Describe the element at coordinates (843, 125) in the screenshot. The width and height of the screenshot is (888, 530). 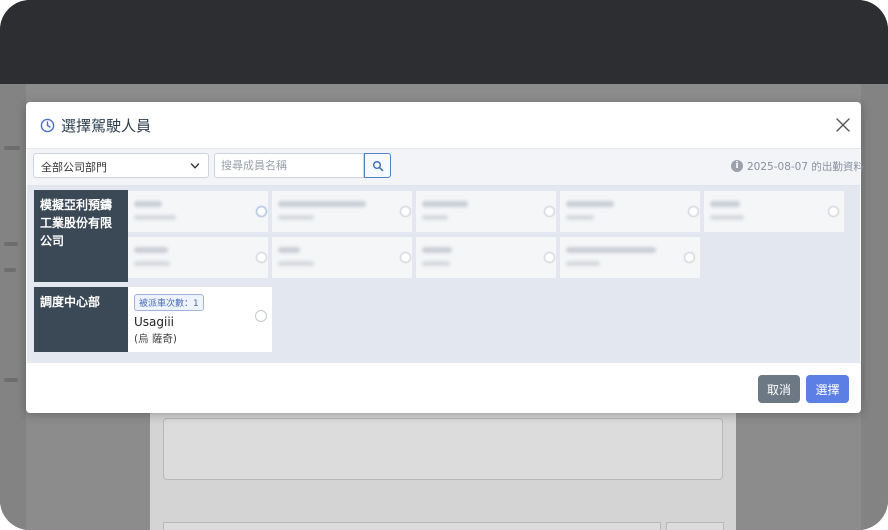
I see `close-icon` at that location.